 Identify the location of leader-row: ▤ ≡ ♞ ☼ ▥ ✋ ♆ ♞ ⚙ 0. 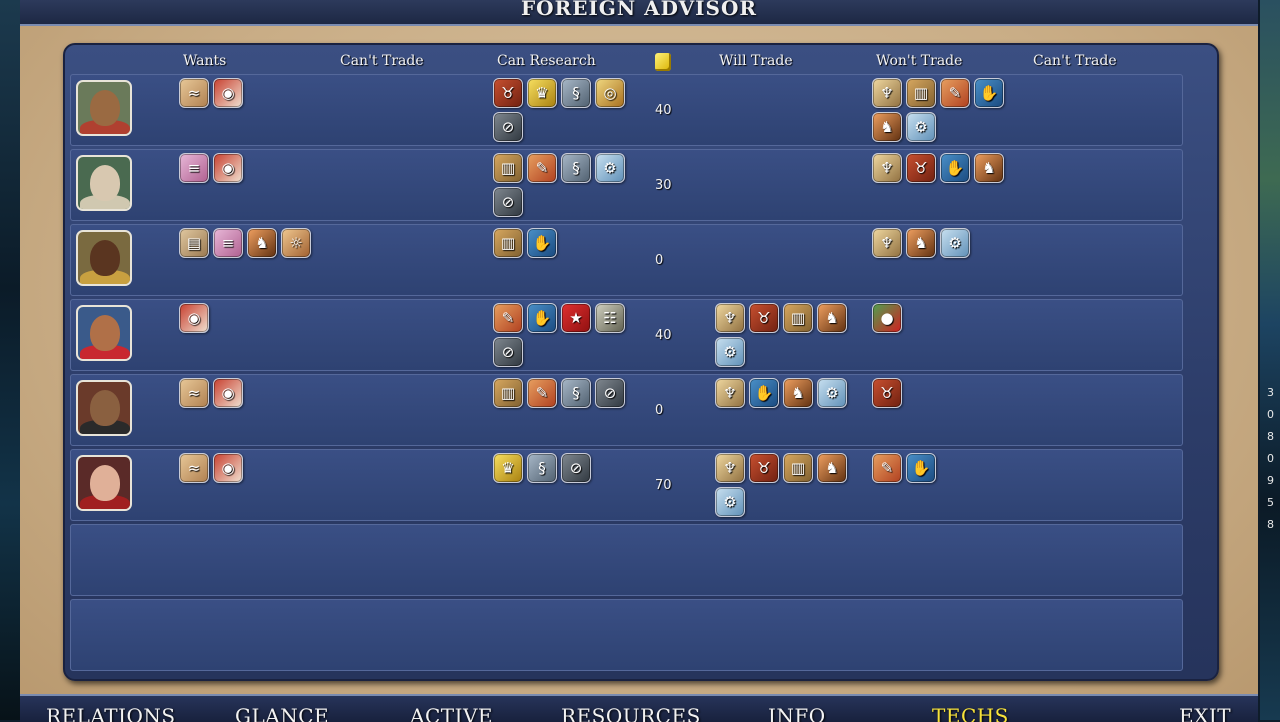
(626, 260).